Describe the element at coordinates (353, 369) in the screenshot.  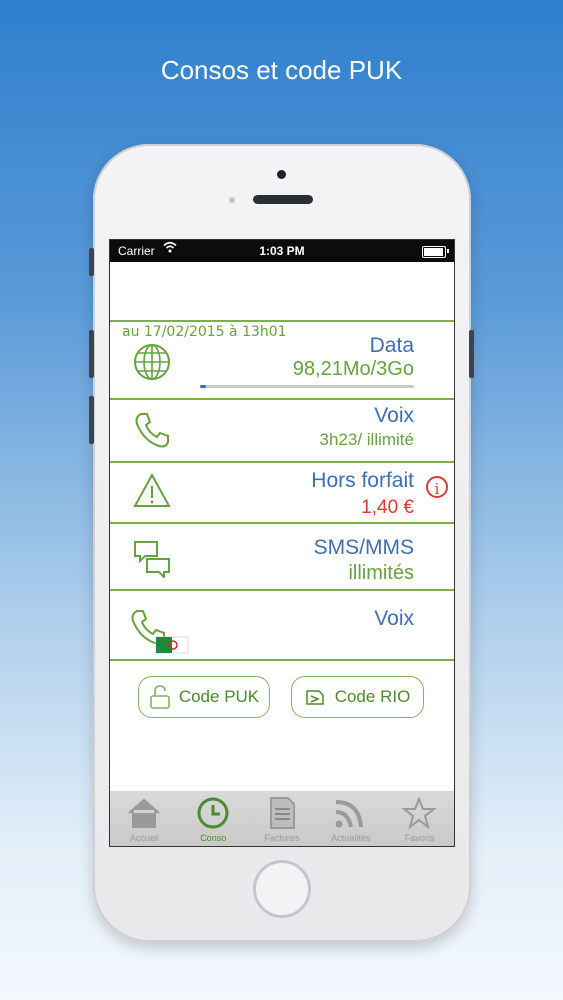
I see `data-value: 98,21Mo/3Go` at that location.